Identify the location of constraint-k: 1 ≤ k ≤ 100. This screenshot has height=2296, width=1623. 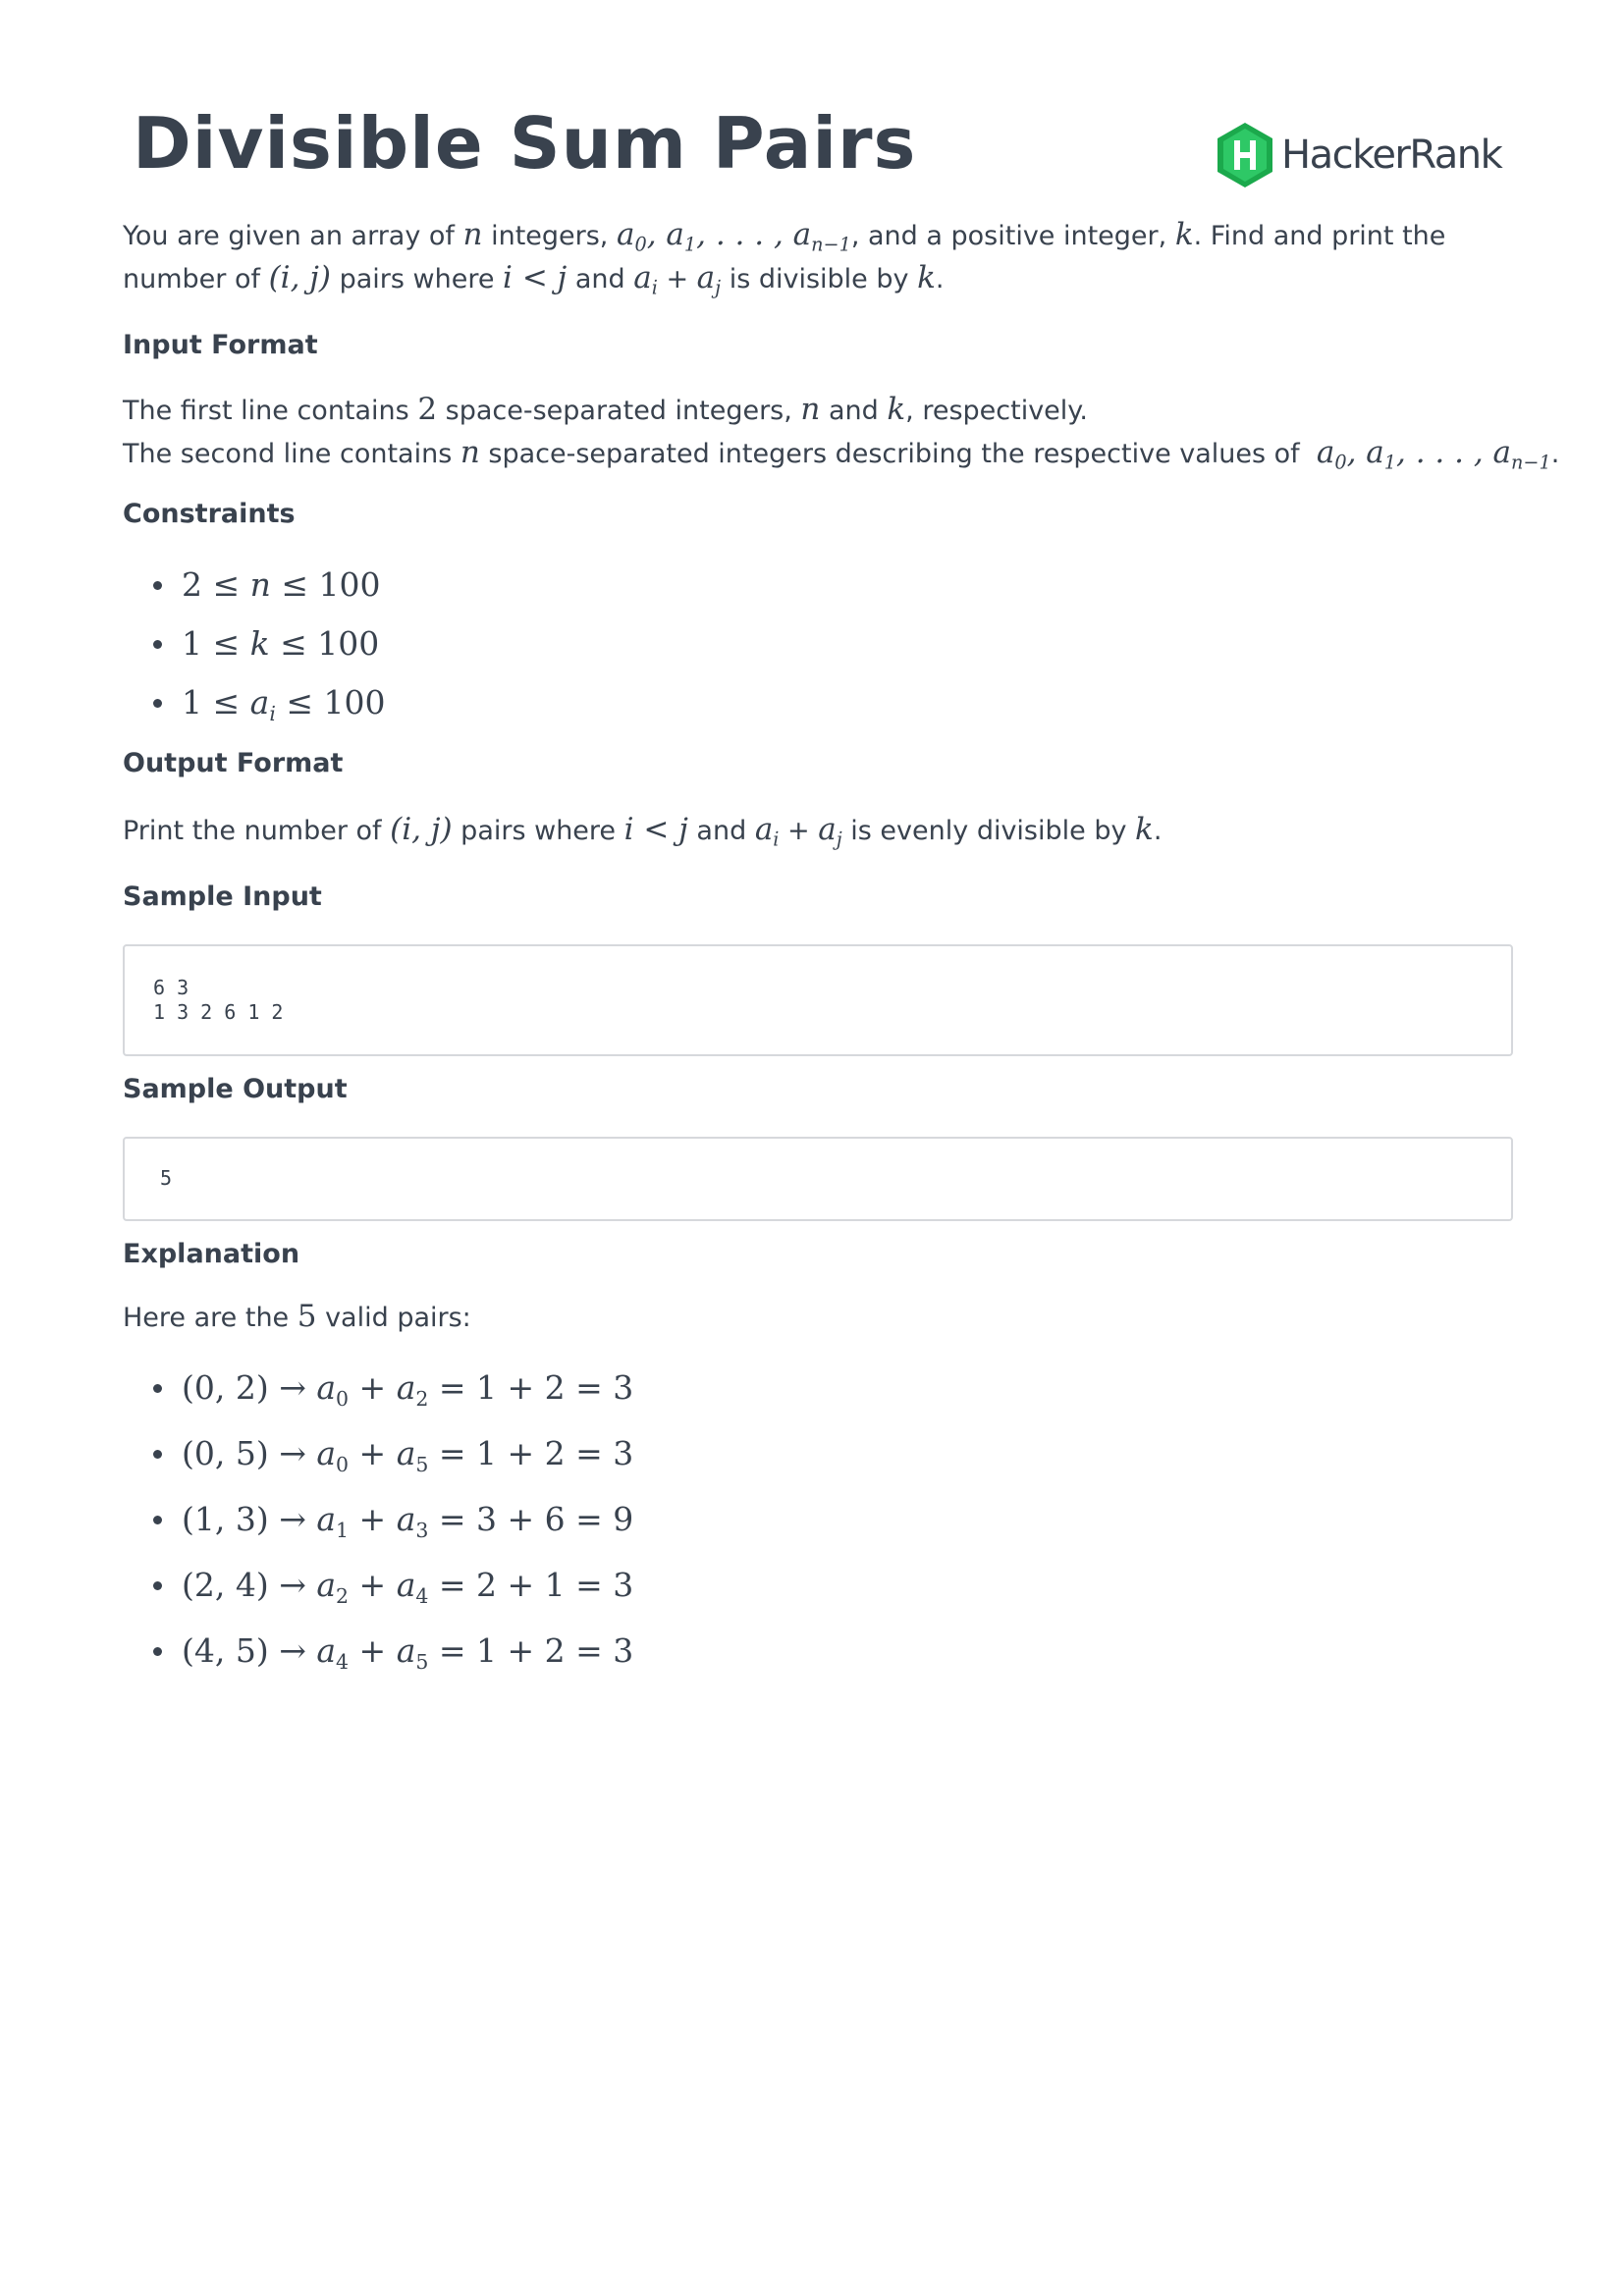
(254, 643).